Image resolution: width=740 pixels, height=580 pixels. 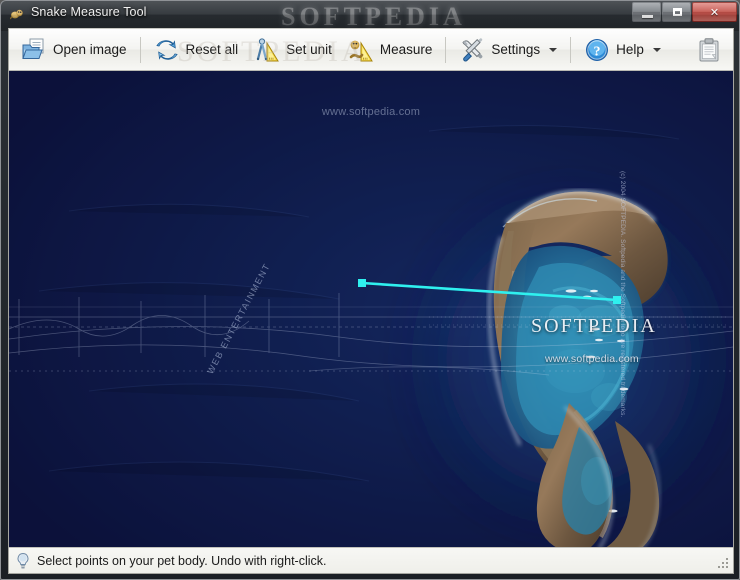 What do you see at coordinates (647, 16) in the screenshot?
I see `minimize-icon` at bounding box center [647, 16].